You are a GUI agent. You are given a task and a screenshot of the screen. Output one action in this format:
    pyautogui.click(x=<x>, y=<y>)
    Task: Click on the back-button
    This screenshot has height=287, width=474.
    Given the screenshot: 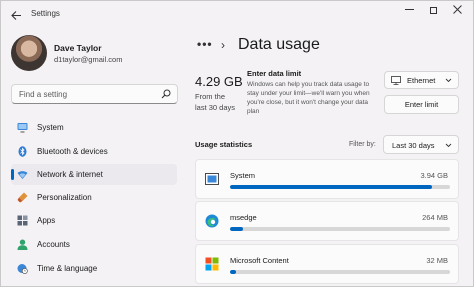 What is the action you would take?
    pyautogui.click(x=16, y=15)
    